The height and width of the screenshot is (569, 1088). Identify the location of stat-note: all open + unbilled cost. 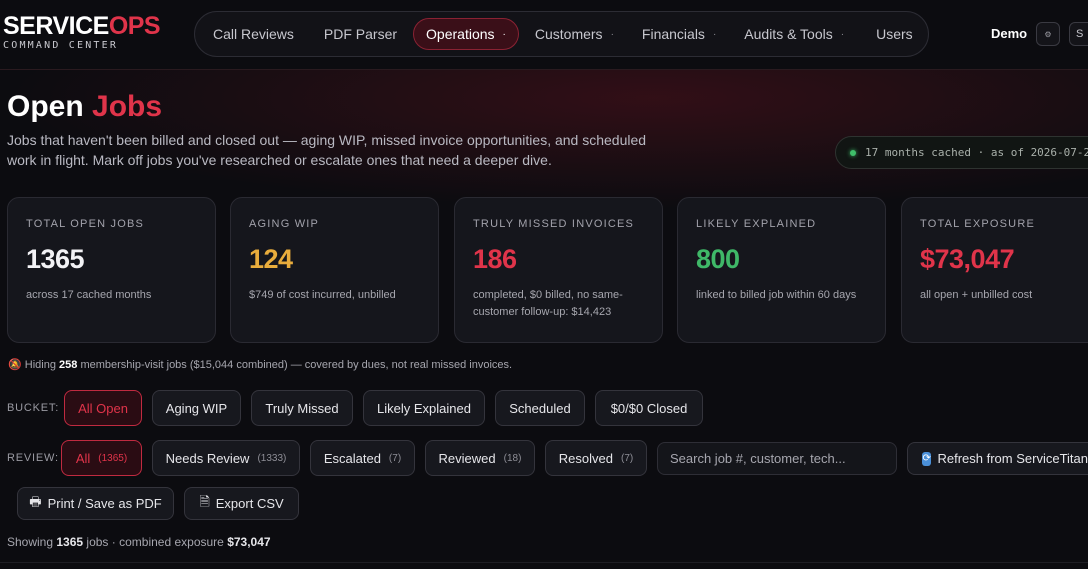
(976, 295).